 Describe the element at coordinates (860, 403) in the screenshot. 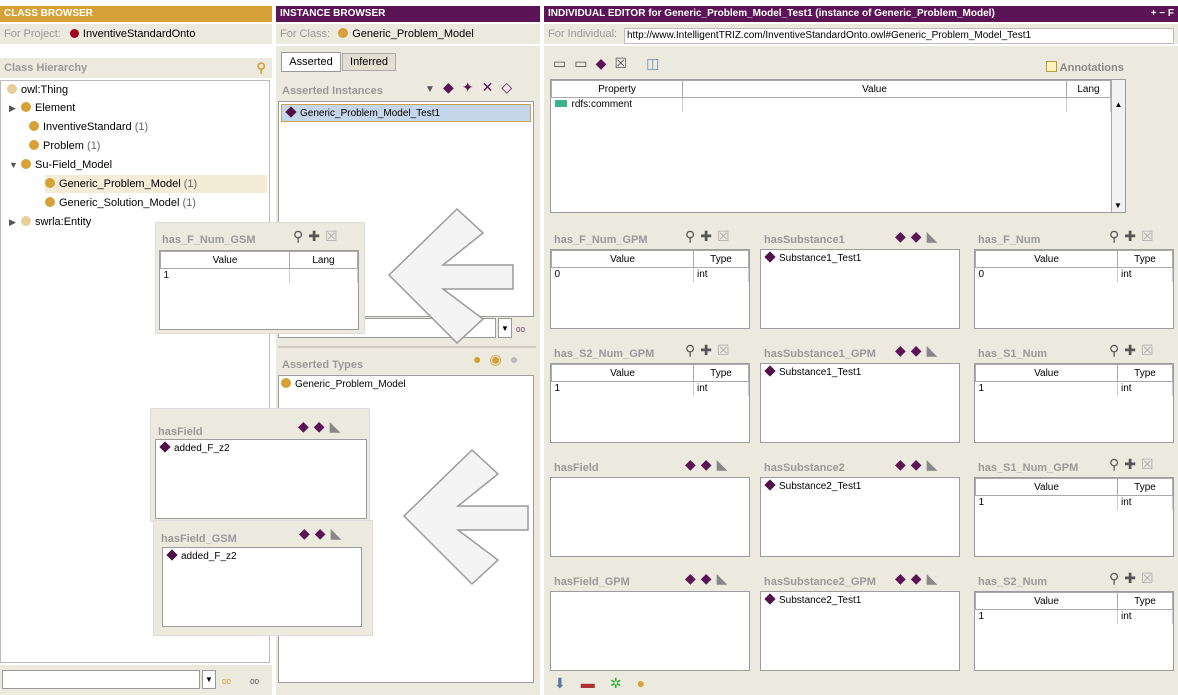

I see `has-substance1-gpm-list: Substance1_Test1` at that location.